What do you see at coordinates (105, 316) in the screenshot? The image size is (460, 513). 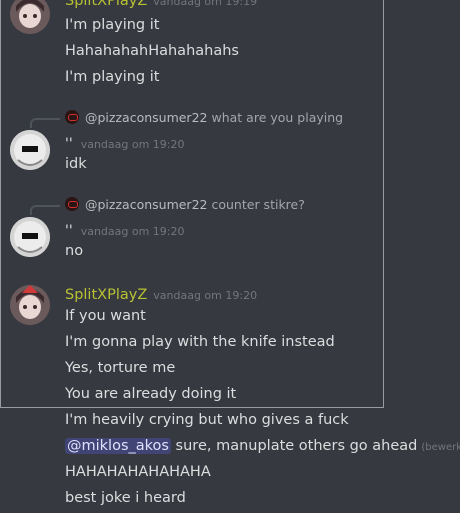 I see `message-text: If you want` at bounding box center [105, 316].